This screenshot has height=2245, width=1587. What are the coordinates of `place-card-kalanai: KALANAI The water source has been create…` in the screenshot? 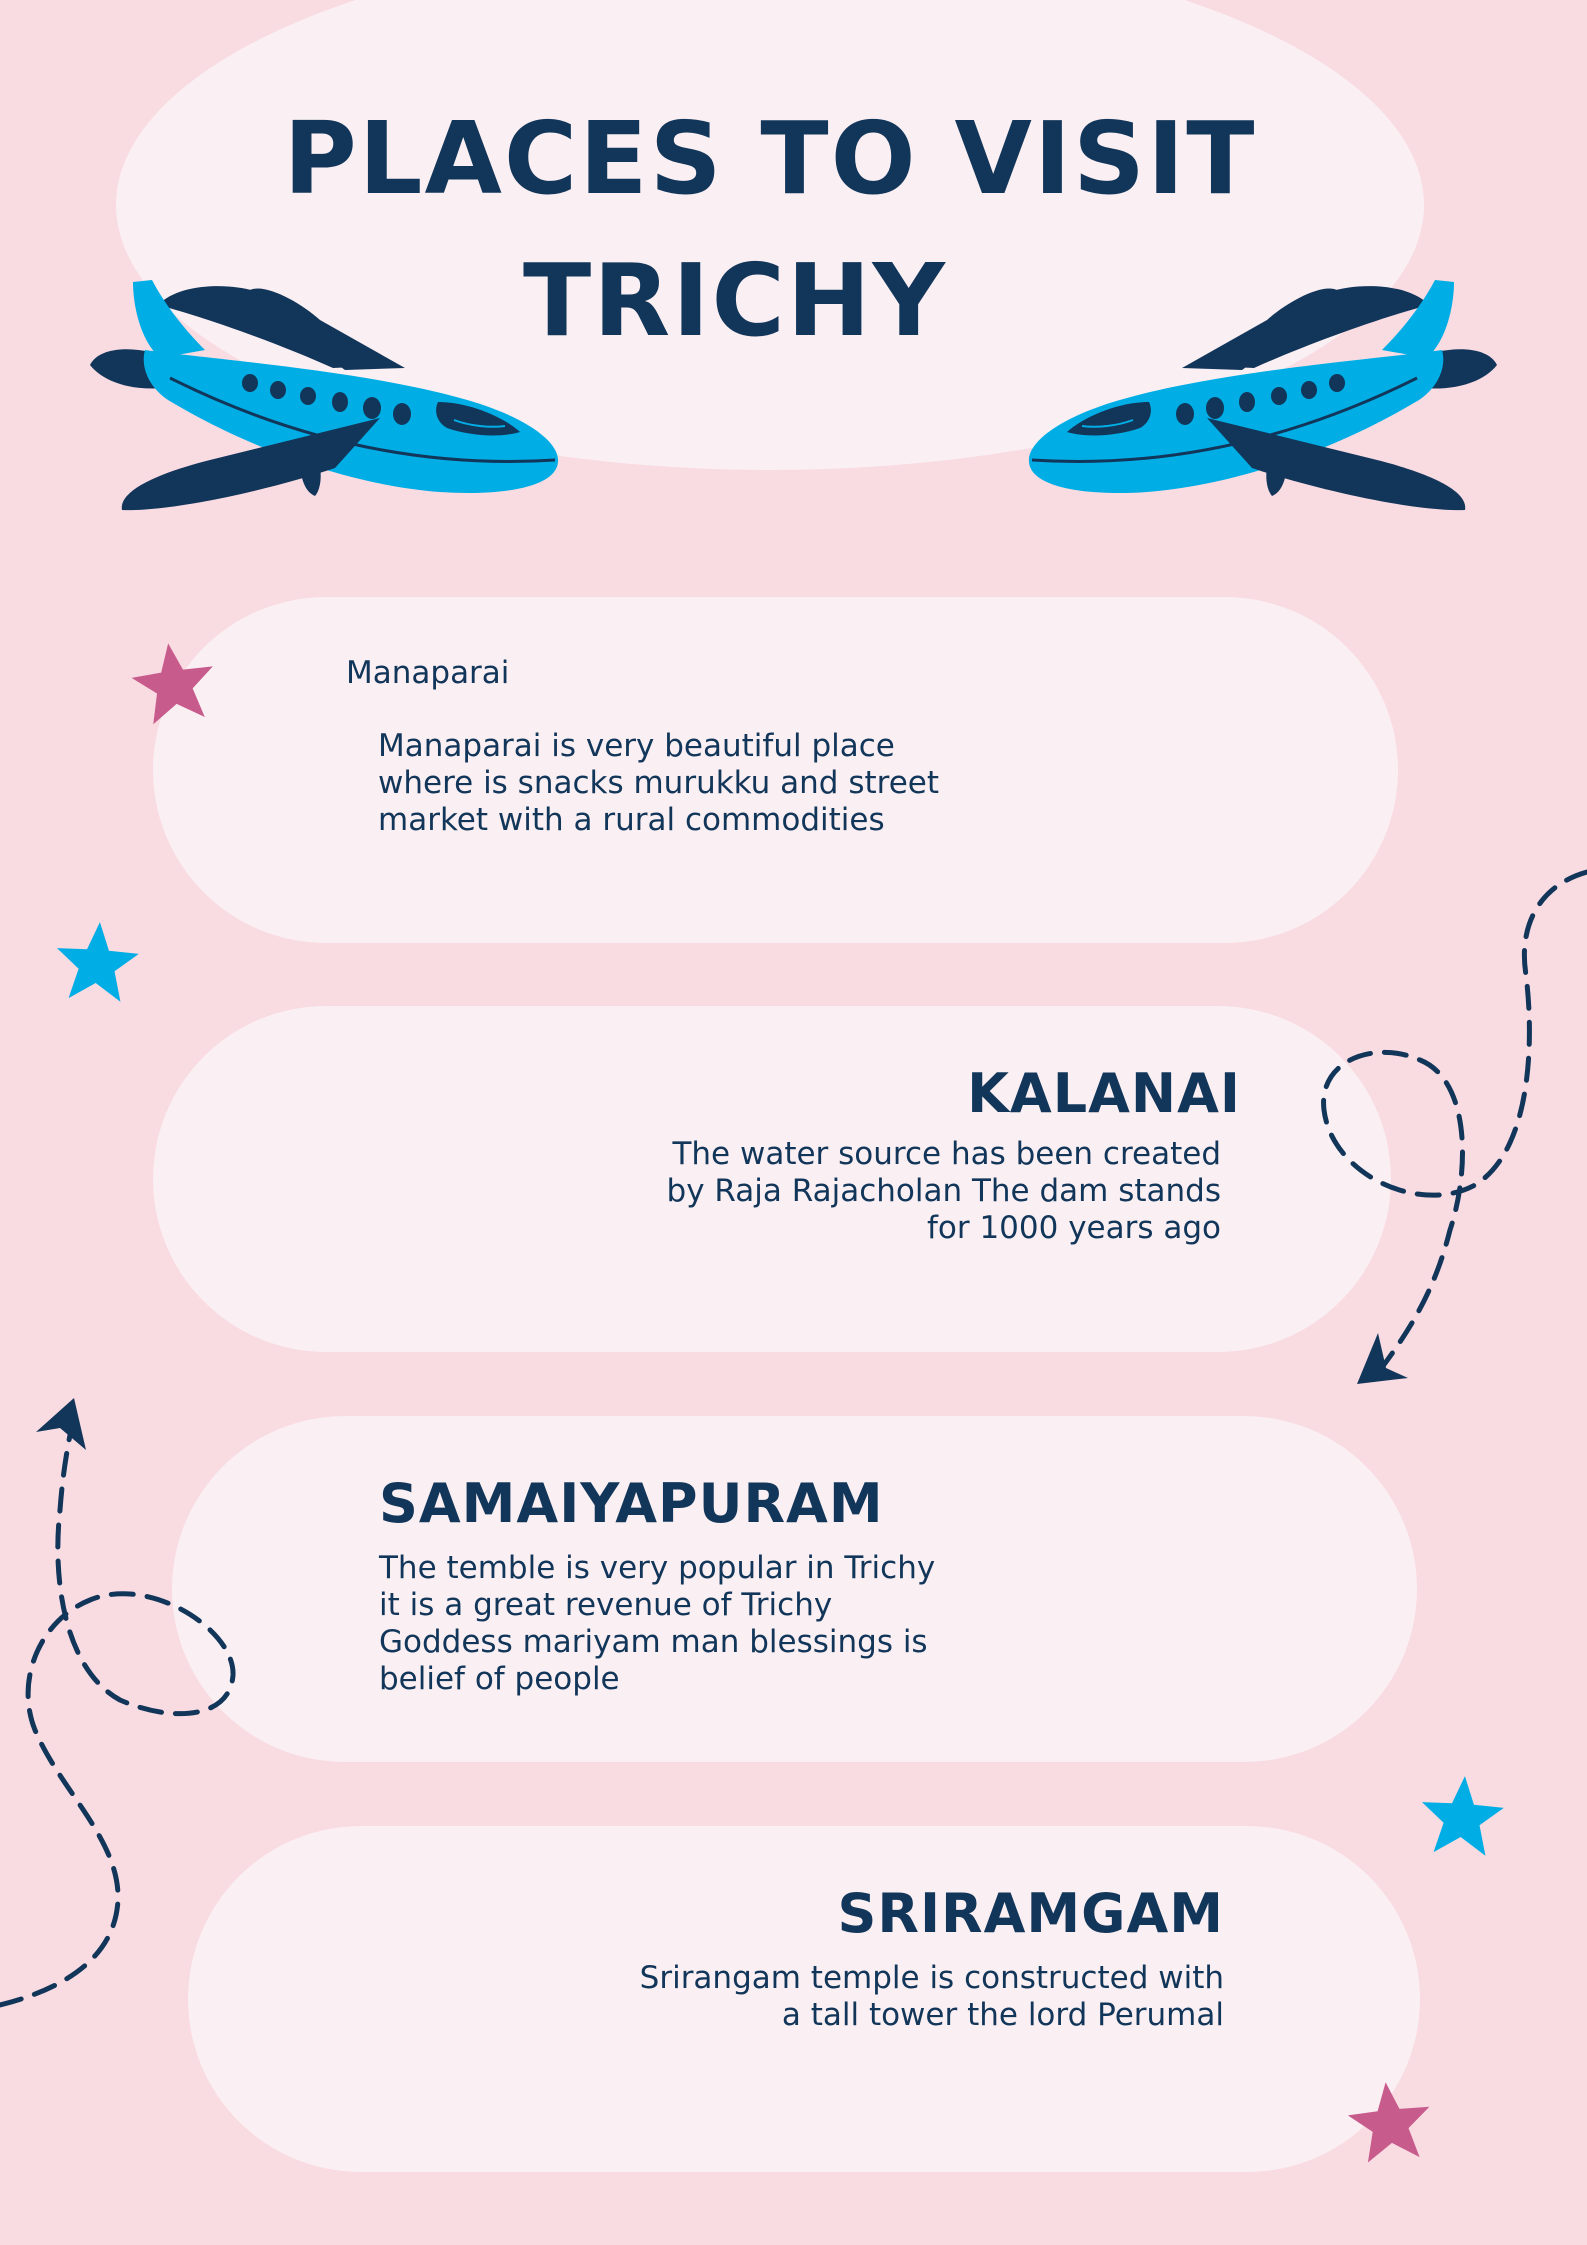 It's located at (772, 1179).